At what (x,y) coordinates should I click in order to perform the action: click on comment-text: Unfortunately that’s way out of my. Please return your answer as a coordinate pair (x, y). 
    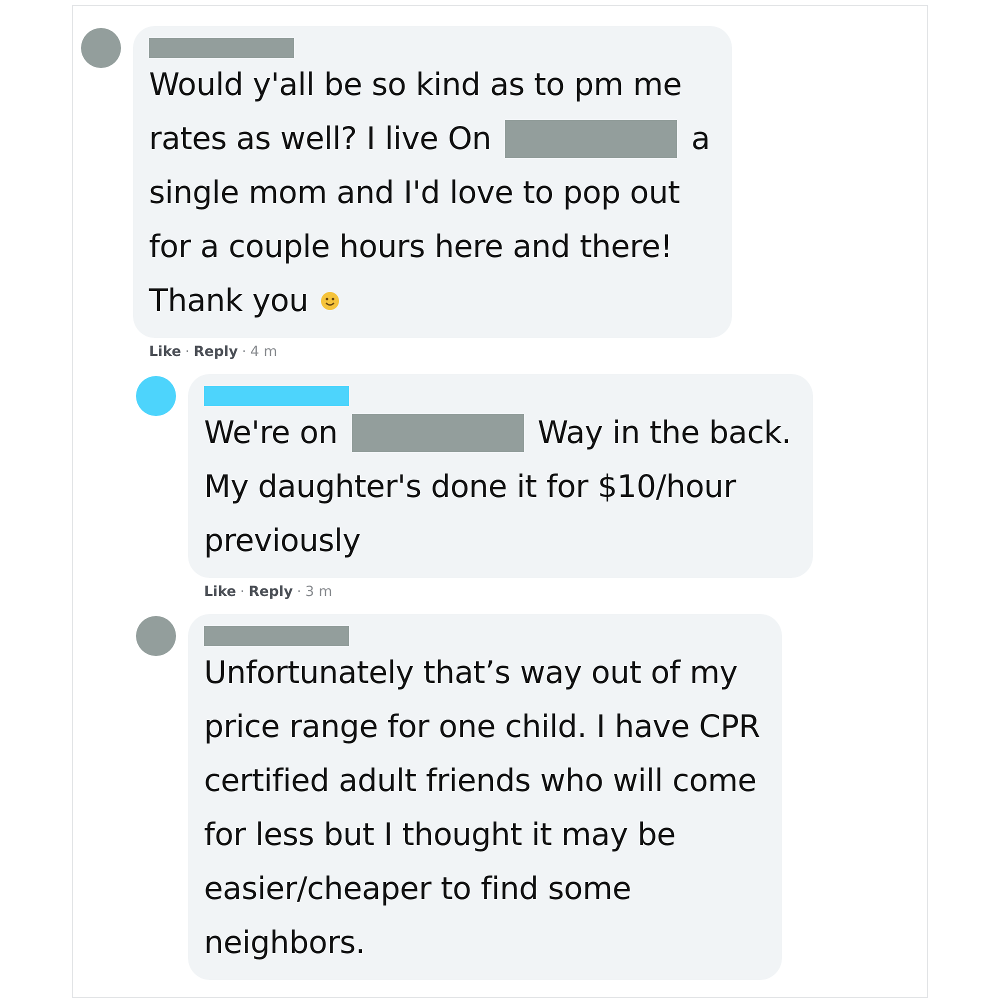
    Looking at the image, I should click on (471, 673).